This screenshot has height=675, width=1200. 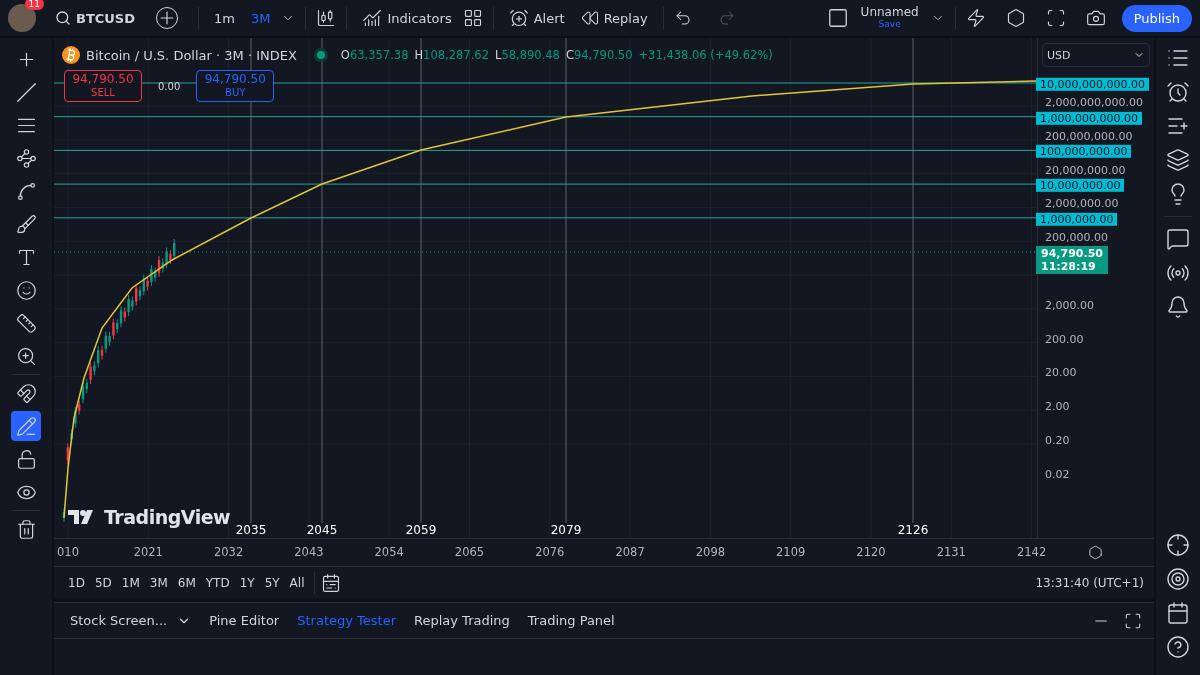 I want to click on ohlc-value: O63,357.38, so click(x=374, y=55).